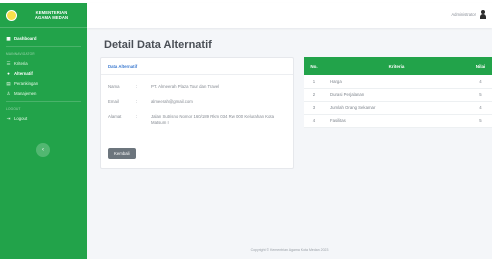 This screenshot has height=259, width=492. Describe the element at coordinates (8, 63) in the screenshot. I see `list-icon: ☰` at that location.